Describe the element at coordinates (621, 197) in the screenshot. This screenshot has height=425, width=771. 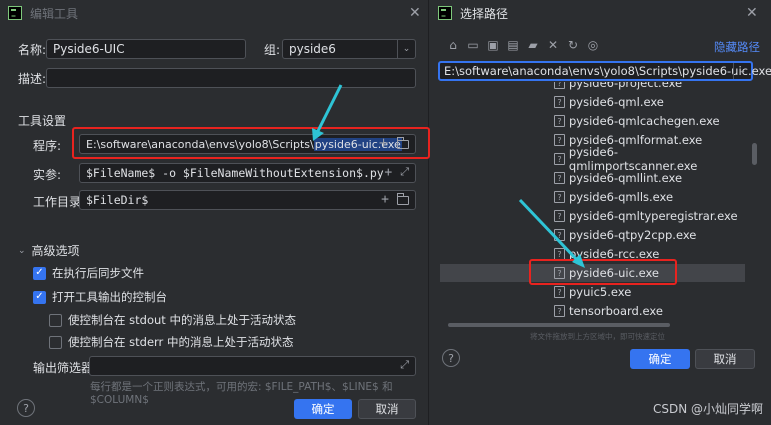
I see `file-name: pyside6-qmlls.exe` at that location.